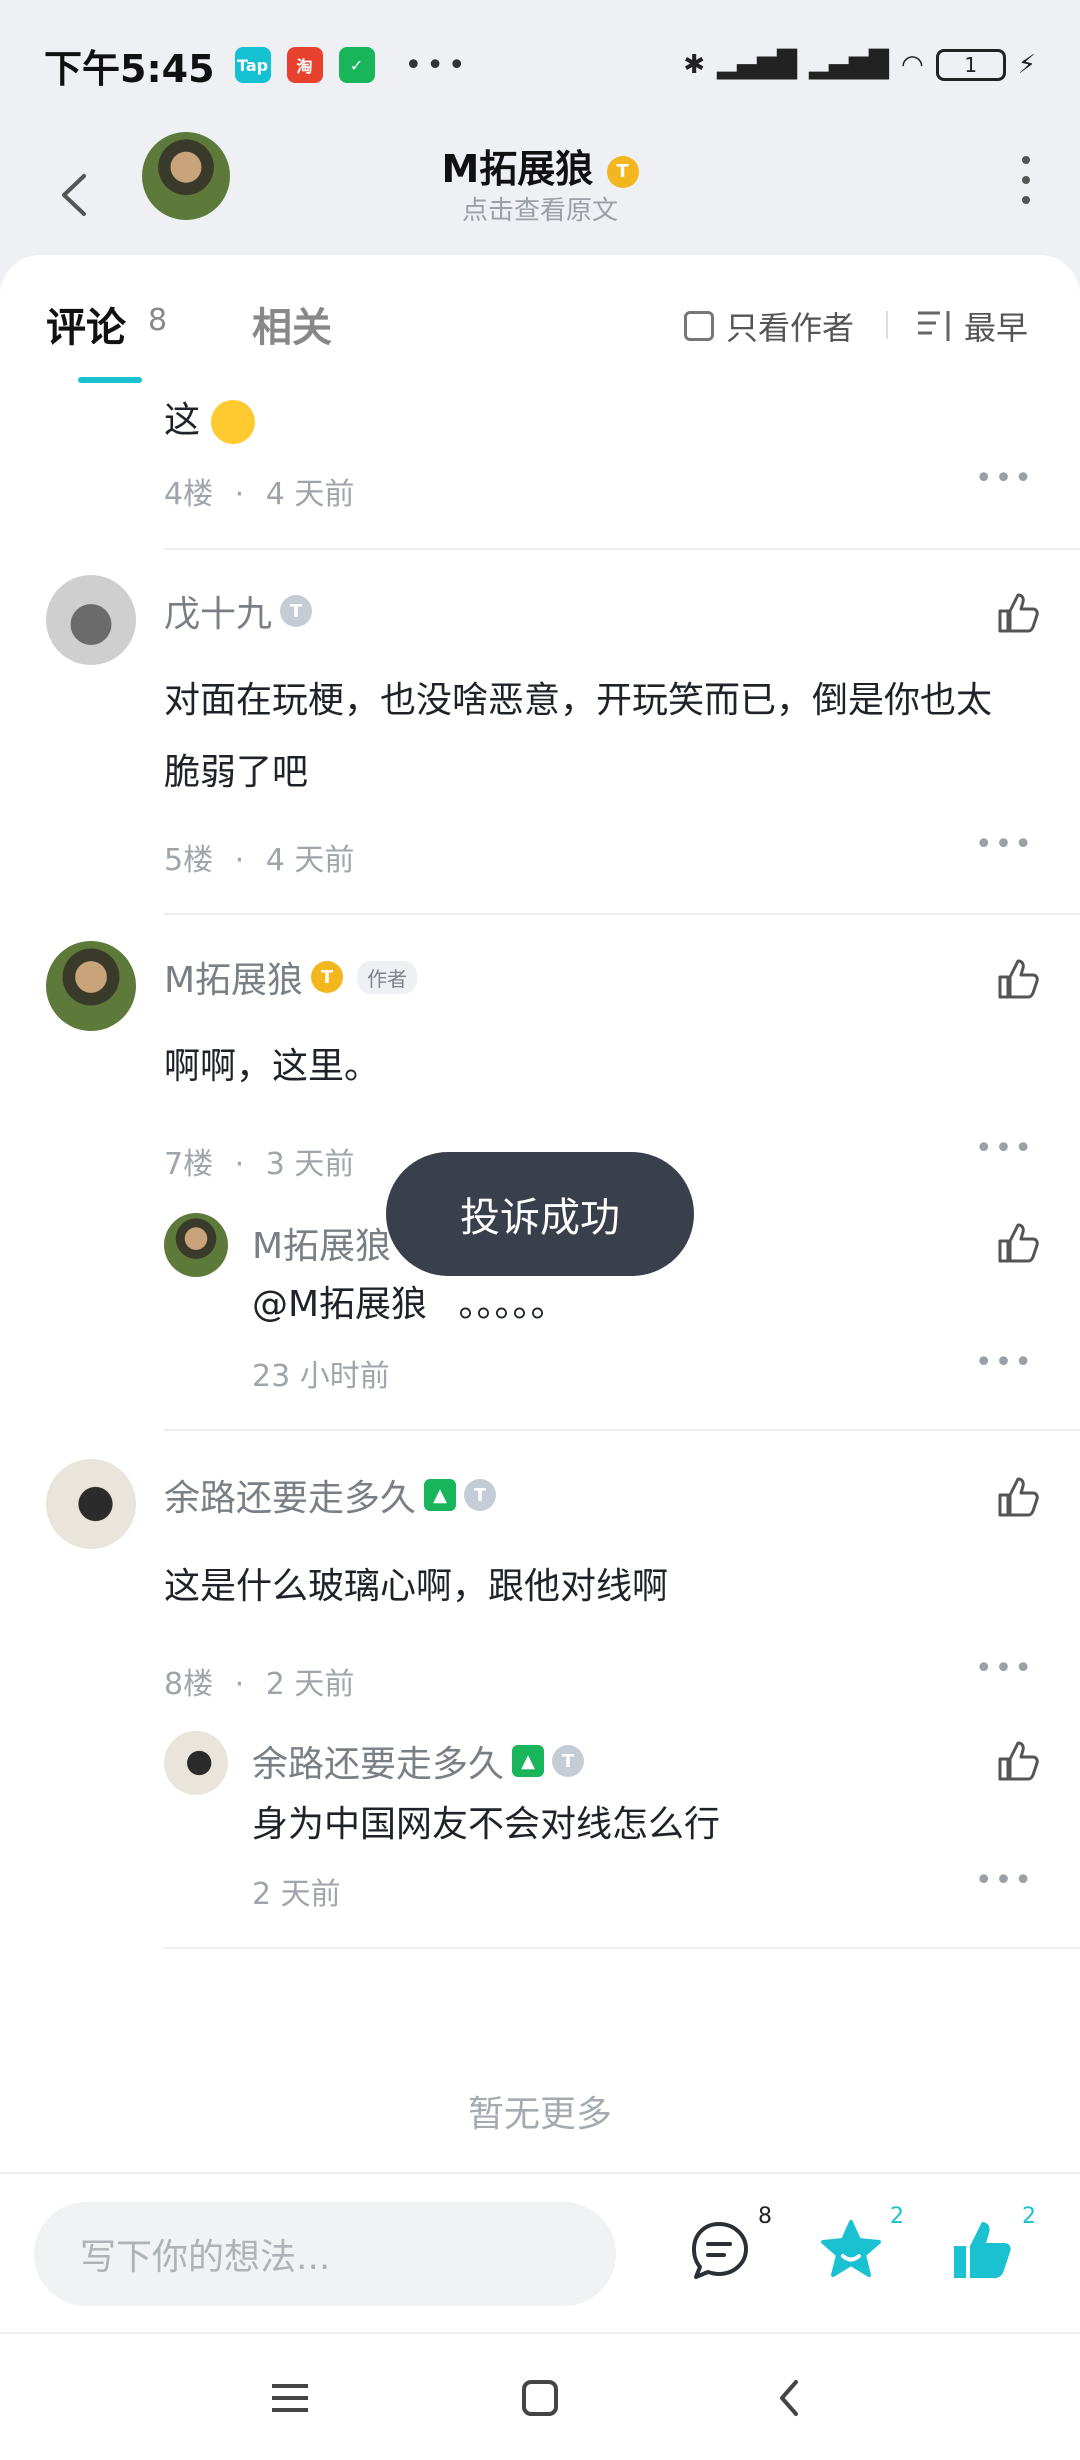 This screenshot has height=2460, width=1080. I want to click on sort-button: 最早, so click(972, 326).